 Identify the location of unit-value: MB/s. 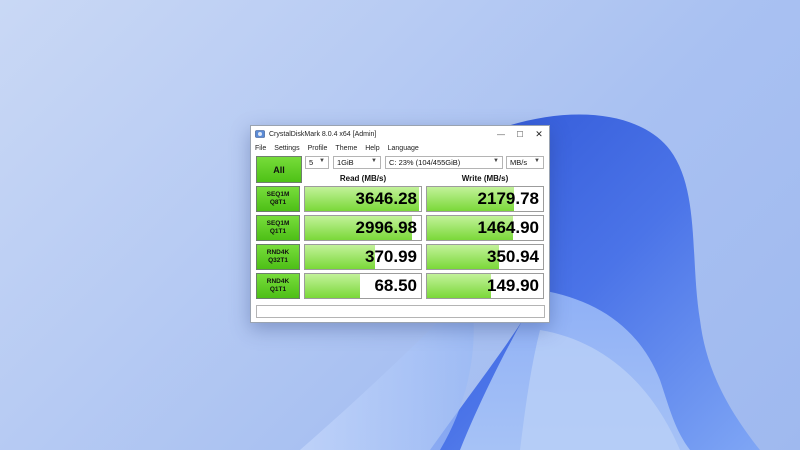
(519, 162).